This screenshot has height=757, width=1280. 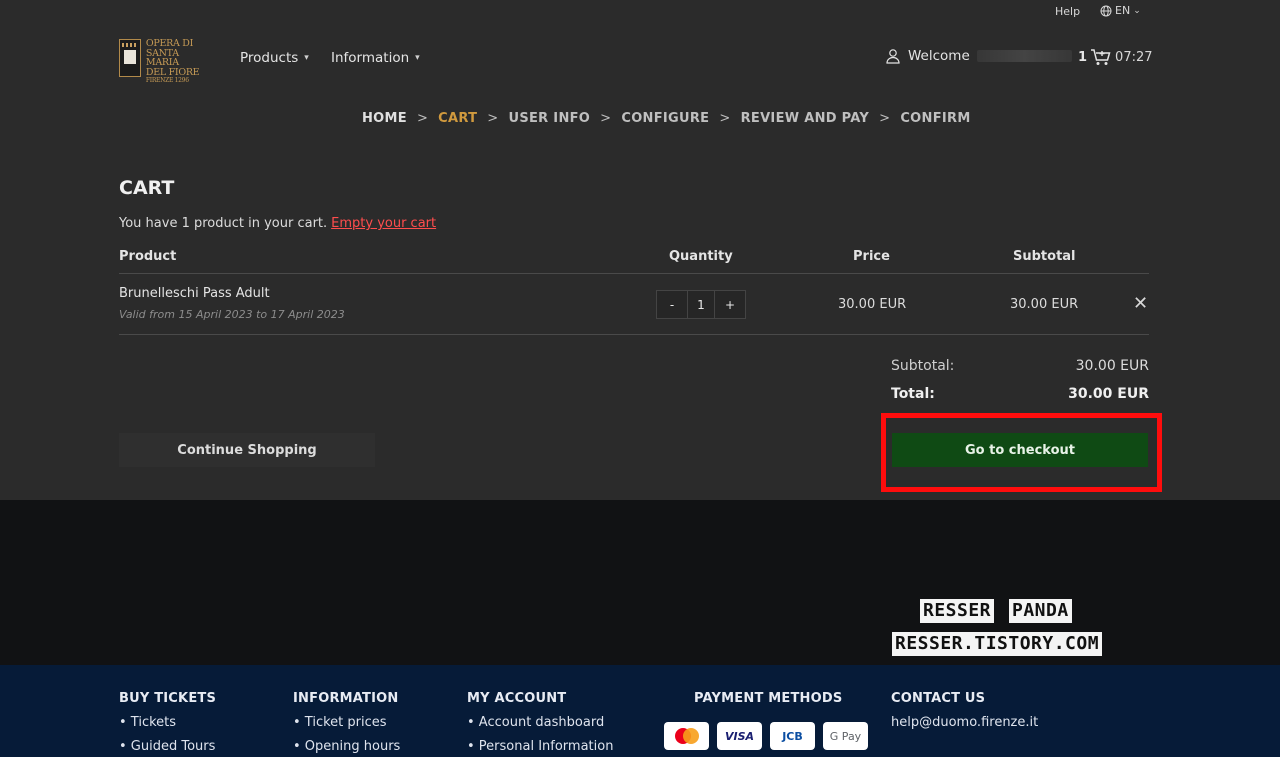 I want to click on step-user-info: USER INFO, so click(x=549, y=118).